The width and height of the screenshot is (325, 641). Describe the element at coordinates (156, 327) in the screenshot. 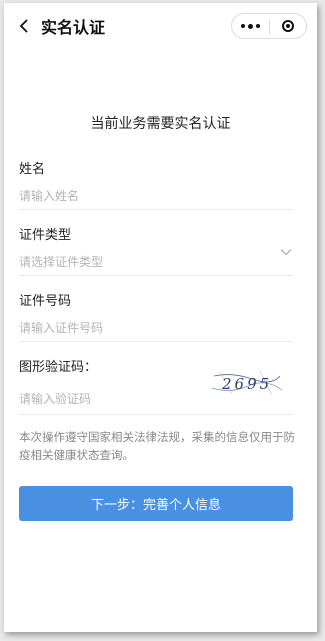

I see `id-number-input: 请输入证件号码` at that location.